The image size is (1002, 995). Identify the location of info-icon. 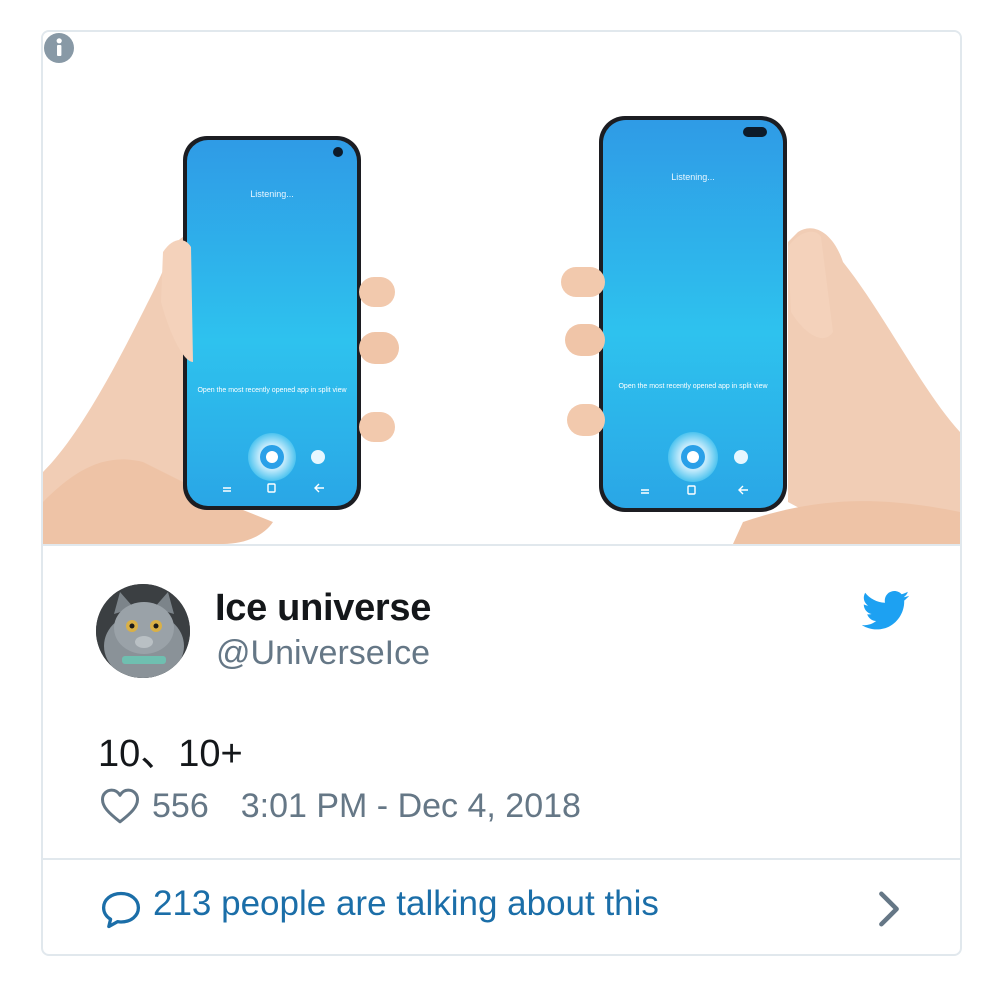
(59, 48).